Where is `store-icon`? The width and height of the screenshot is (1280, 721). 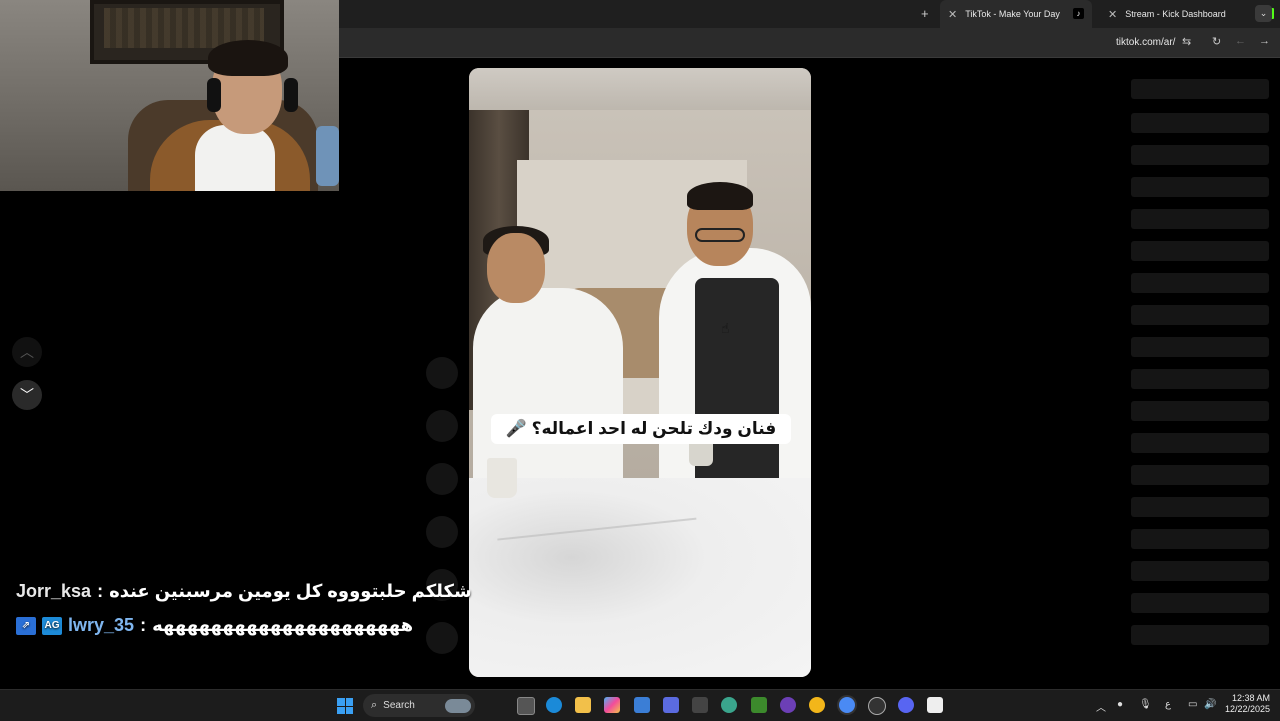
store-icon is located at coordinates (642, 705).